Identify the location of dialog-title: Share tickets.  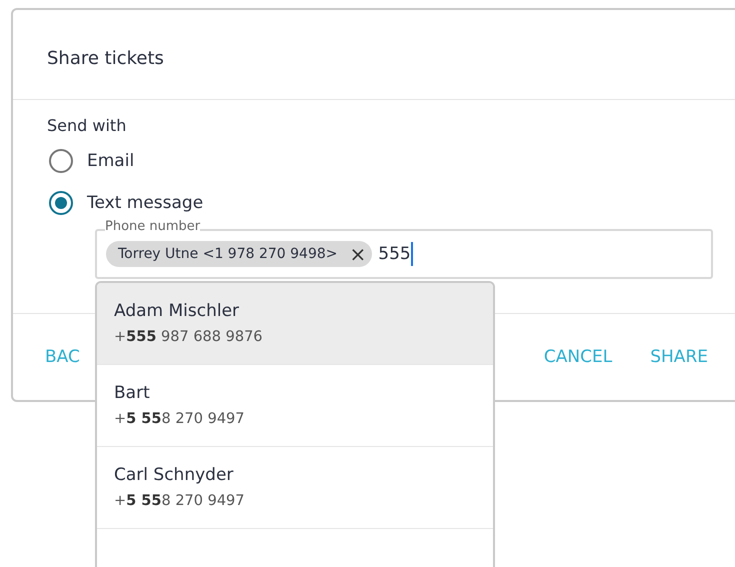
(105, 59).